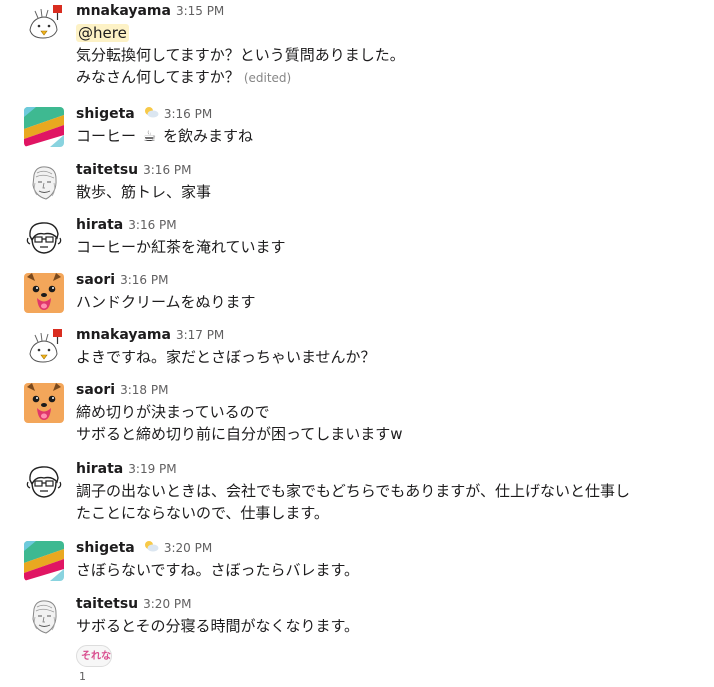  Describe the element at coordinates (200, 11) in the screenshot. I see `timestamp: 3:15 PM` at that location.